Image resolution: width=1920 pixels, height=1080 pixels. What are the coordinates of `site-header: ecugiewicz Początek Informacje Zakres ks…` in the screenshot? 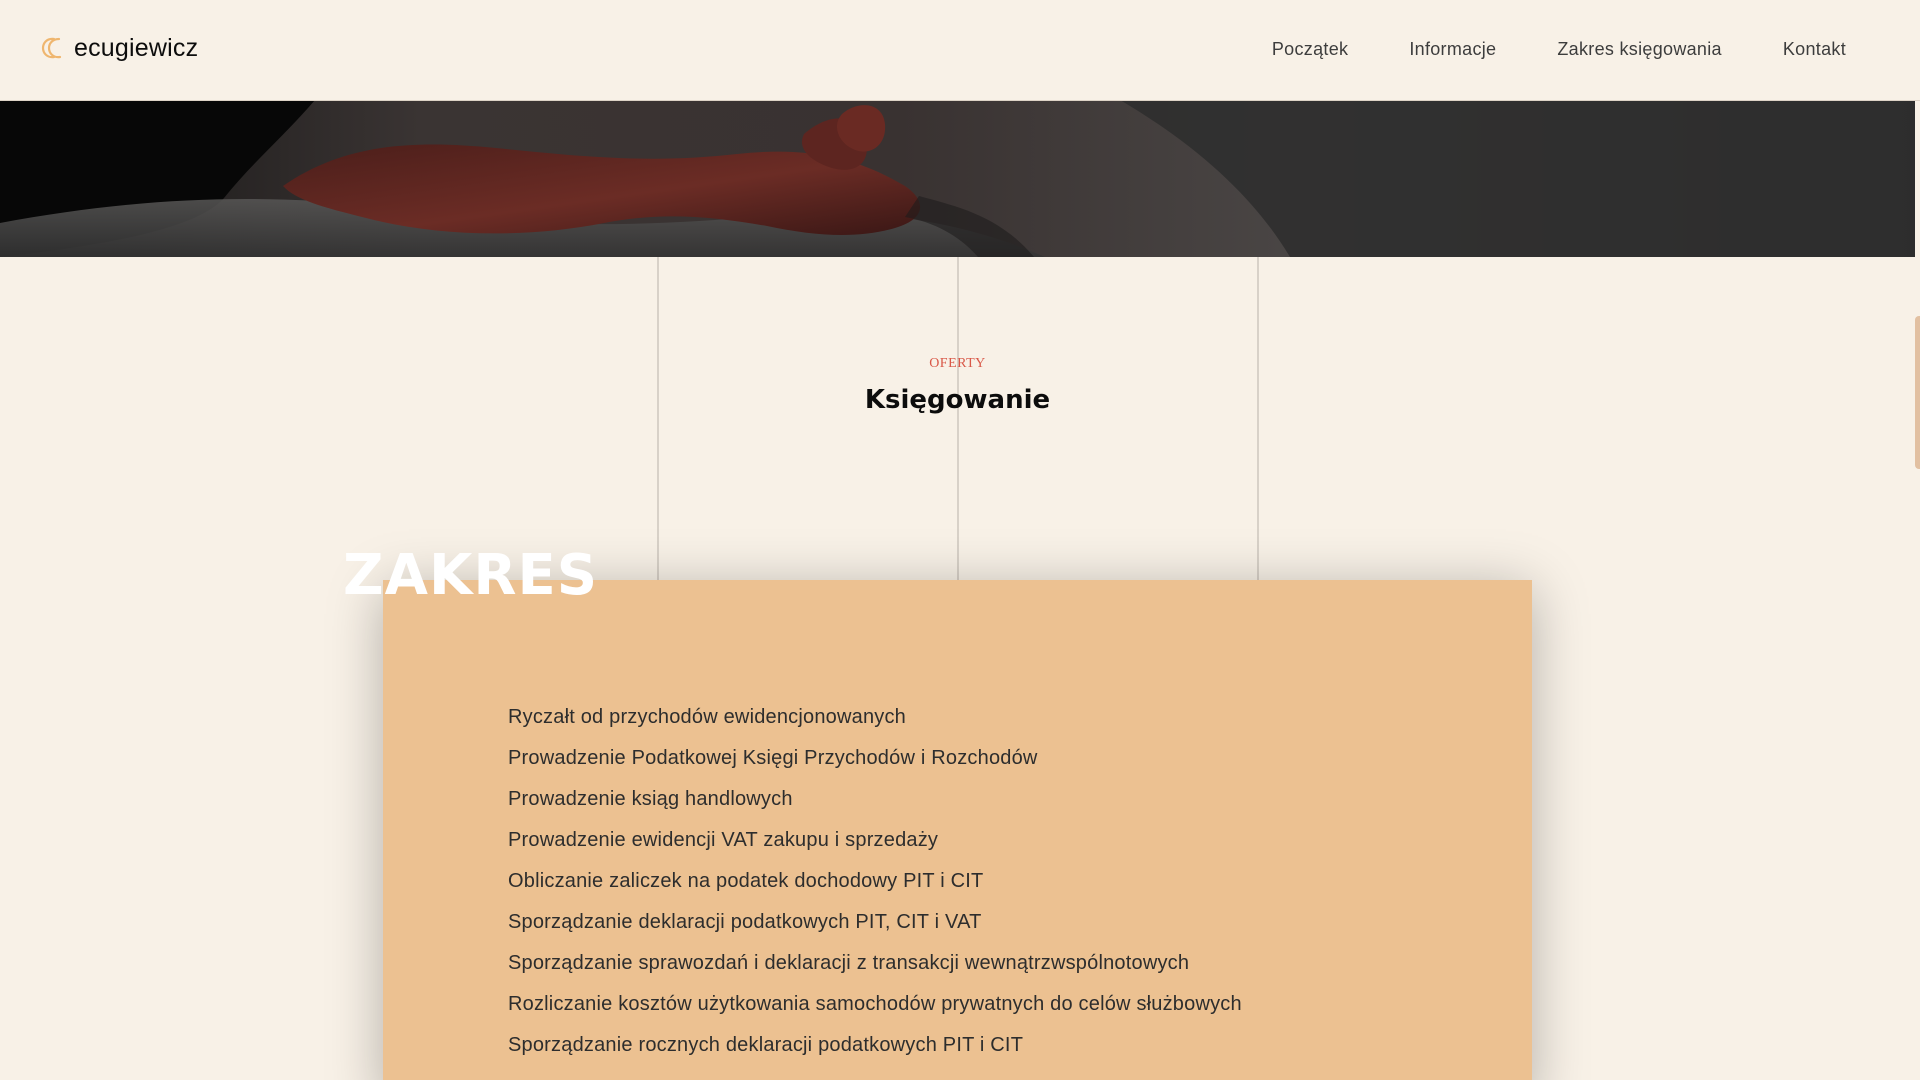 It's located at (960, 50).